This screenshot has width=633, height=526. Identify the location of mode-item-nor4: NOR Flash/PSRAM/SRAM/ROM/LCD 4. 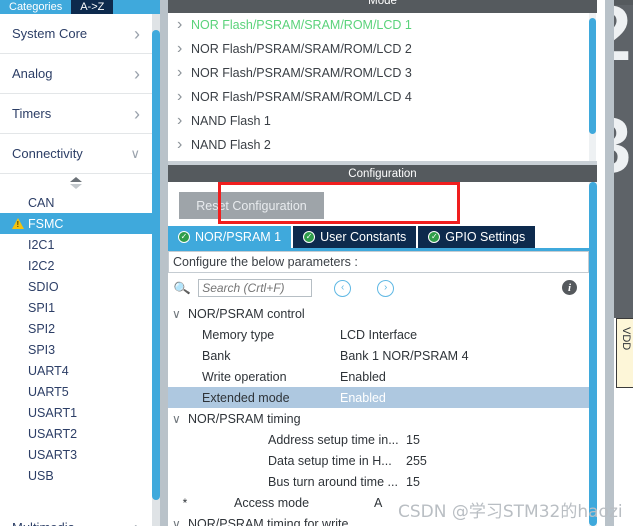
(383, 97).